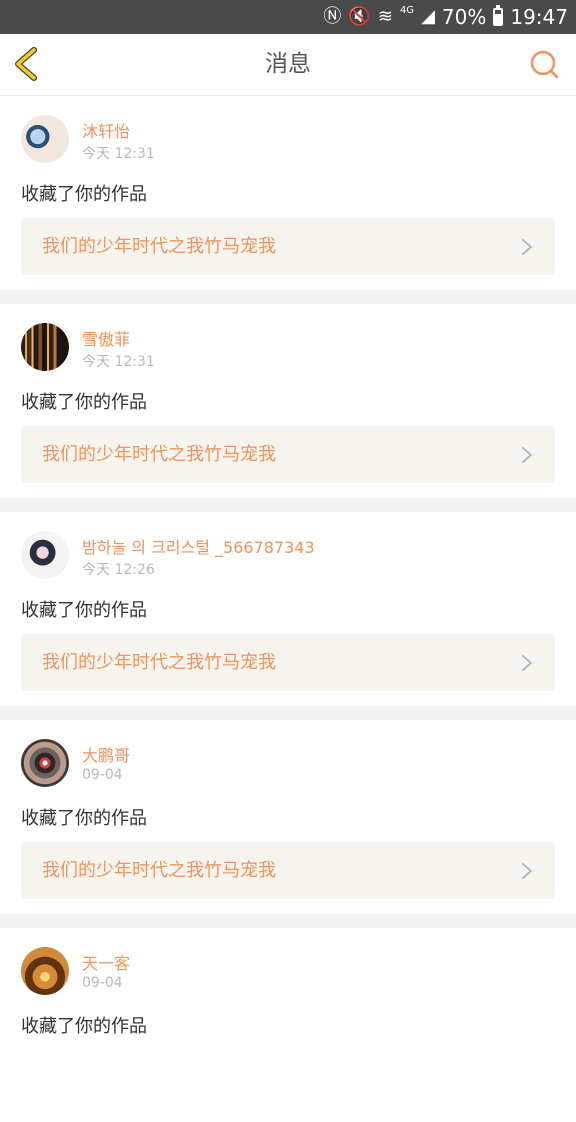 This screenshot has width=576, height=1122. I want to click on clock: 19:47, so click(539, 17).